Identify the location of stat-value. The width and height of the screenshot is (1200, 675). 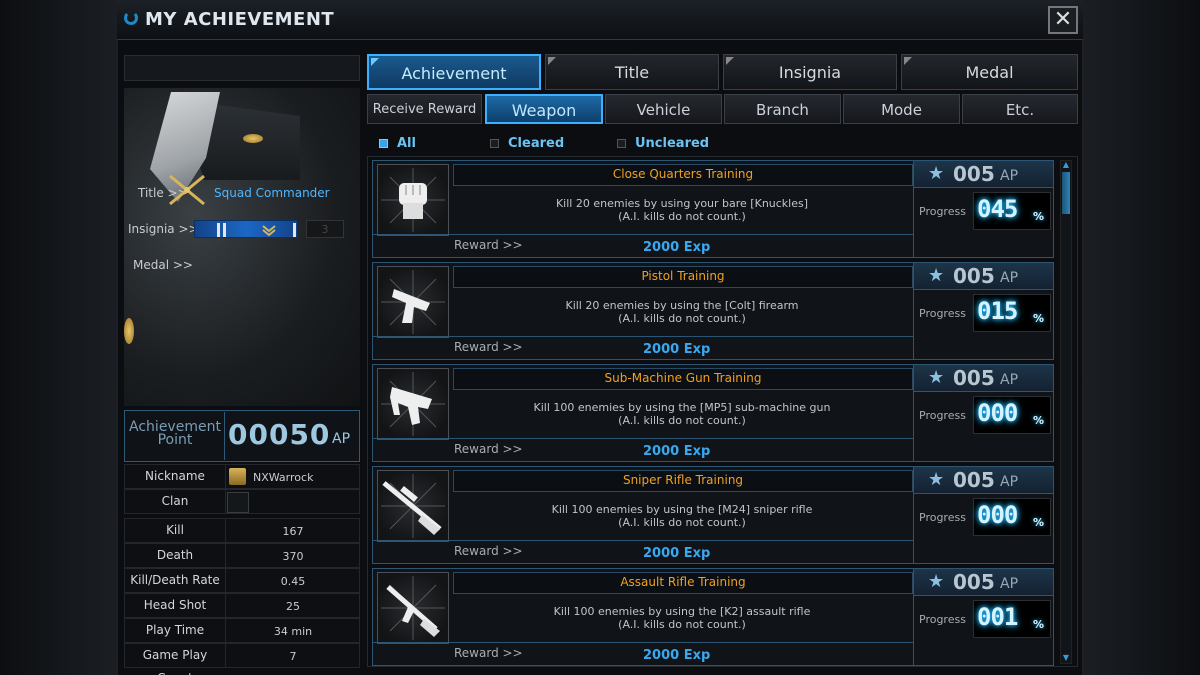
(293, 501).